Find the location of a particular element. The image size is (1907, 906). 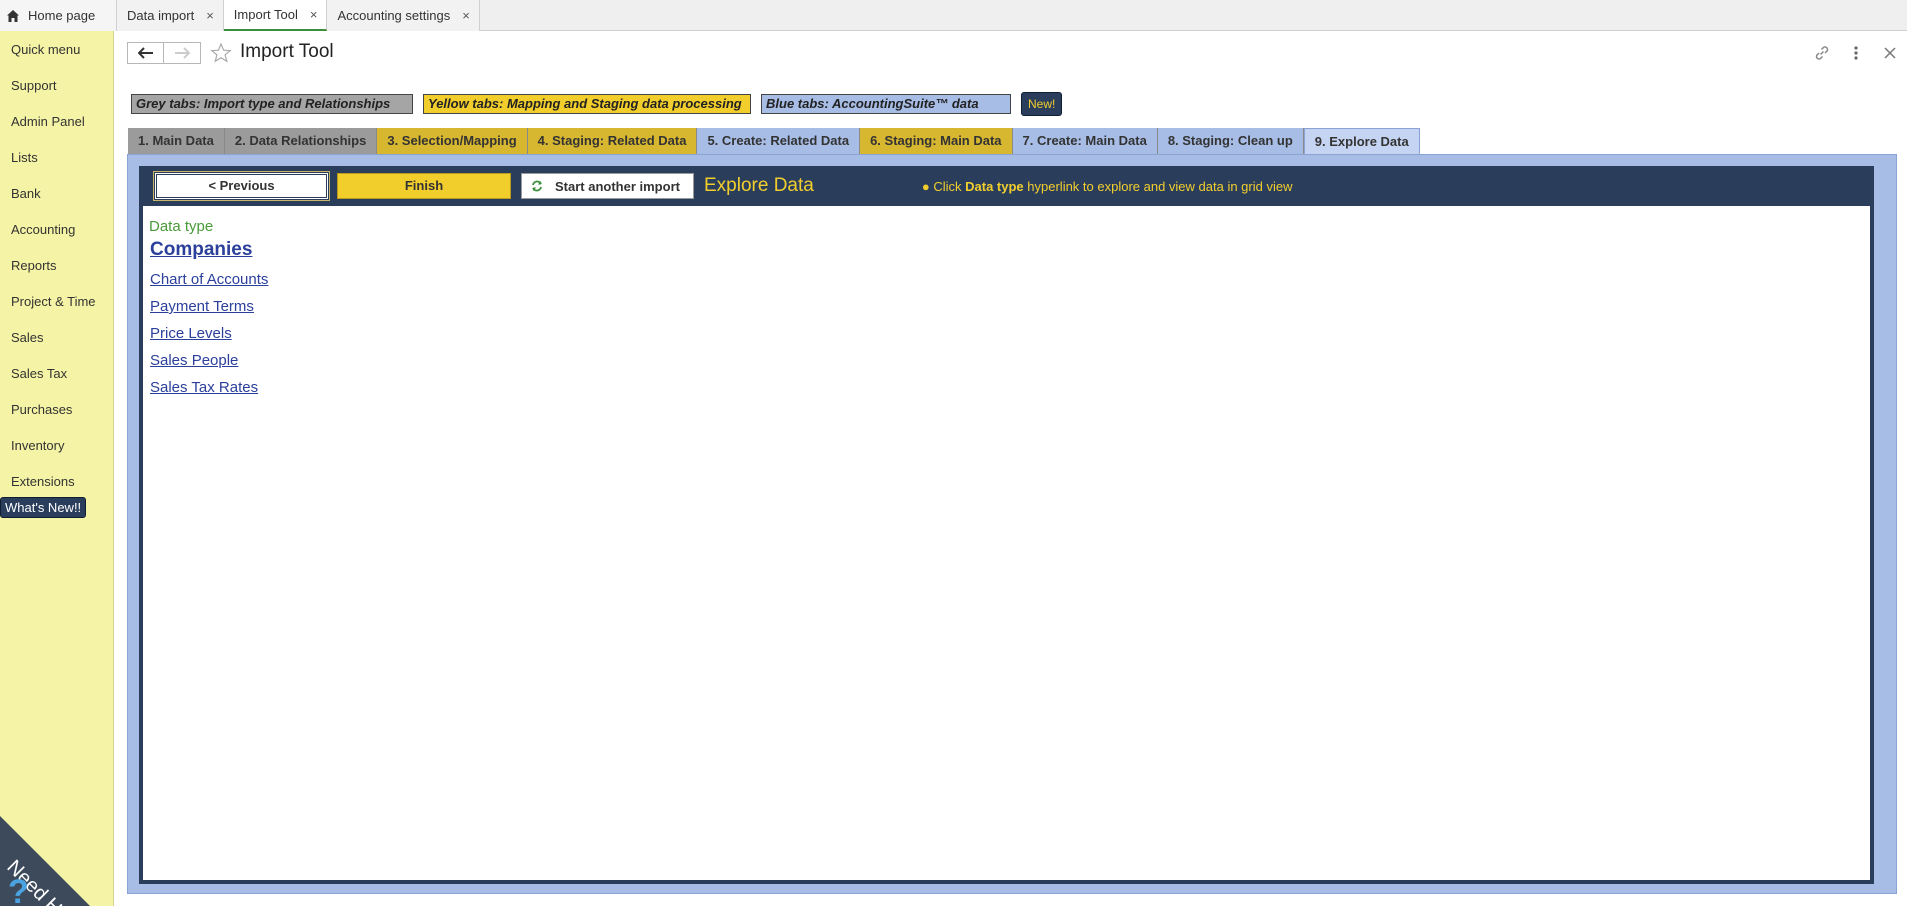

tab-label: Data import is located at coordinates (161, 15).